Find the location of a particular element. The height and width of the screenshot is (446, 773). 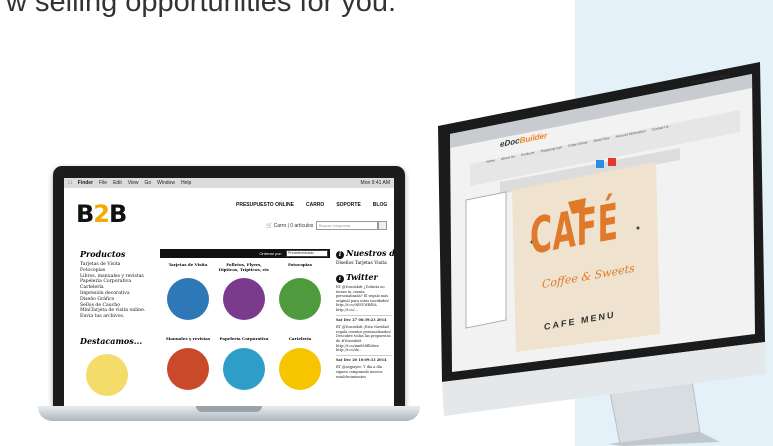

menubar-clock: Mon 9:41 AM is located at coordinates (375, 183).